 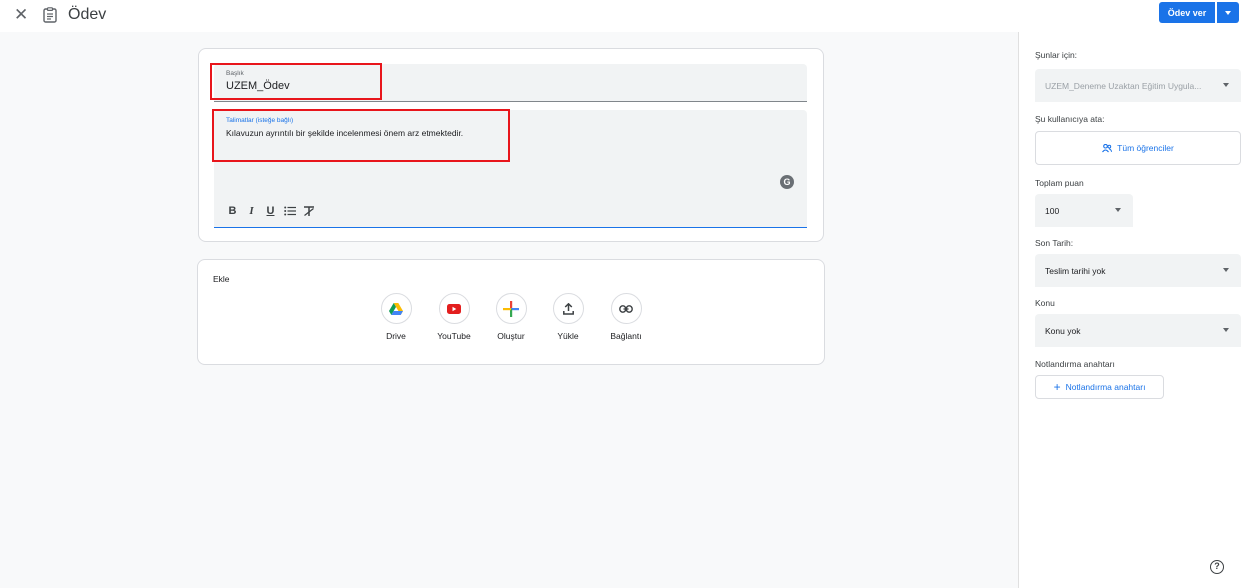 What do you see at coordinates (1059, 183) in the screenshot?
I see `points-label: Toplam puan` at bounding box center [1059, 183].